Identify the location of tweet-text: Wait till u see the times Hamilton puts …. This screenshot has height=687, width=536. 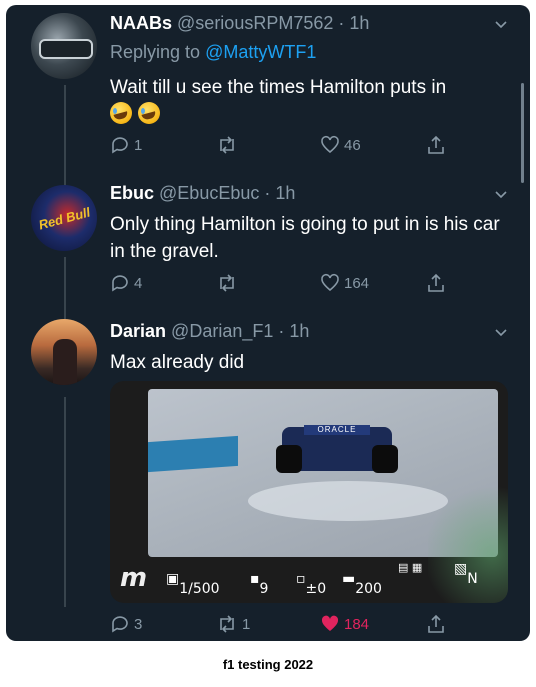
(278, 87).